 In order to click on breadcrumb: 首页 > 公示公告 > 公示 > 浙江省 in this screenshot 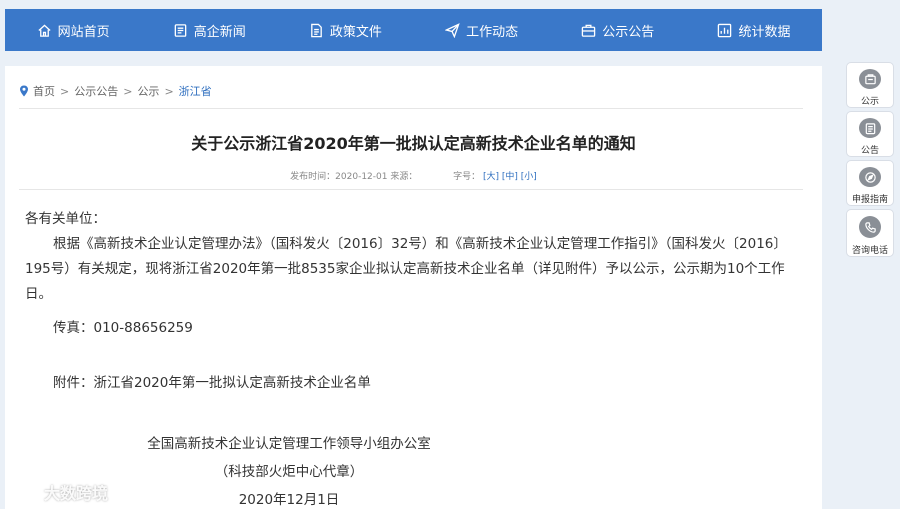, I will do `click(115, 91)`.